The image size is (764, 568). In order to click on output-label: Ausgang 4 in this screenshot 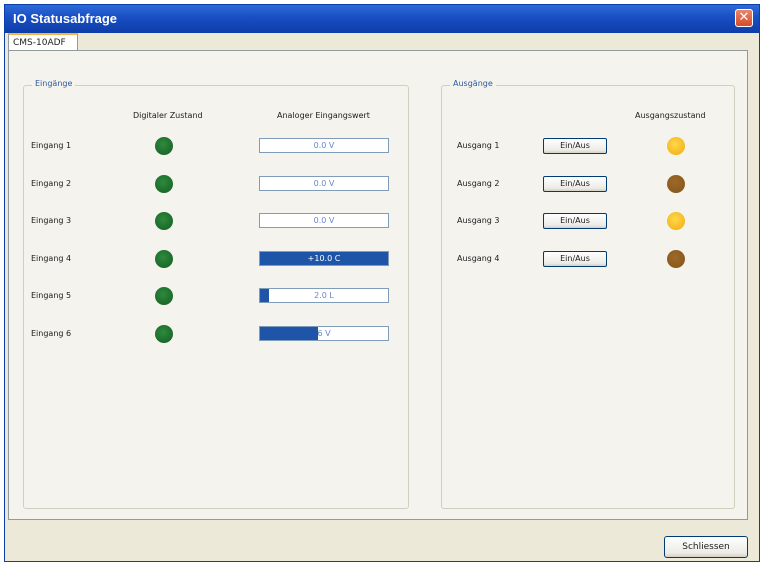, I will do `click(478, 258)`.